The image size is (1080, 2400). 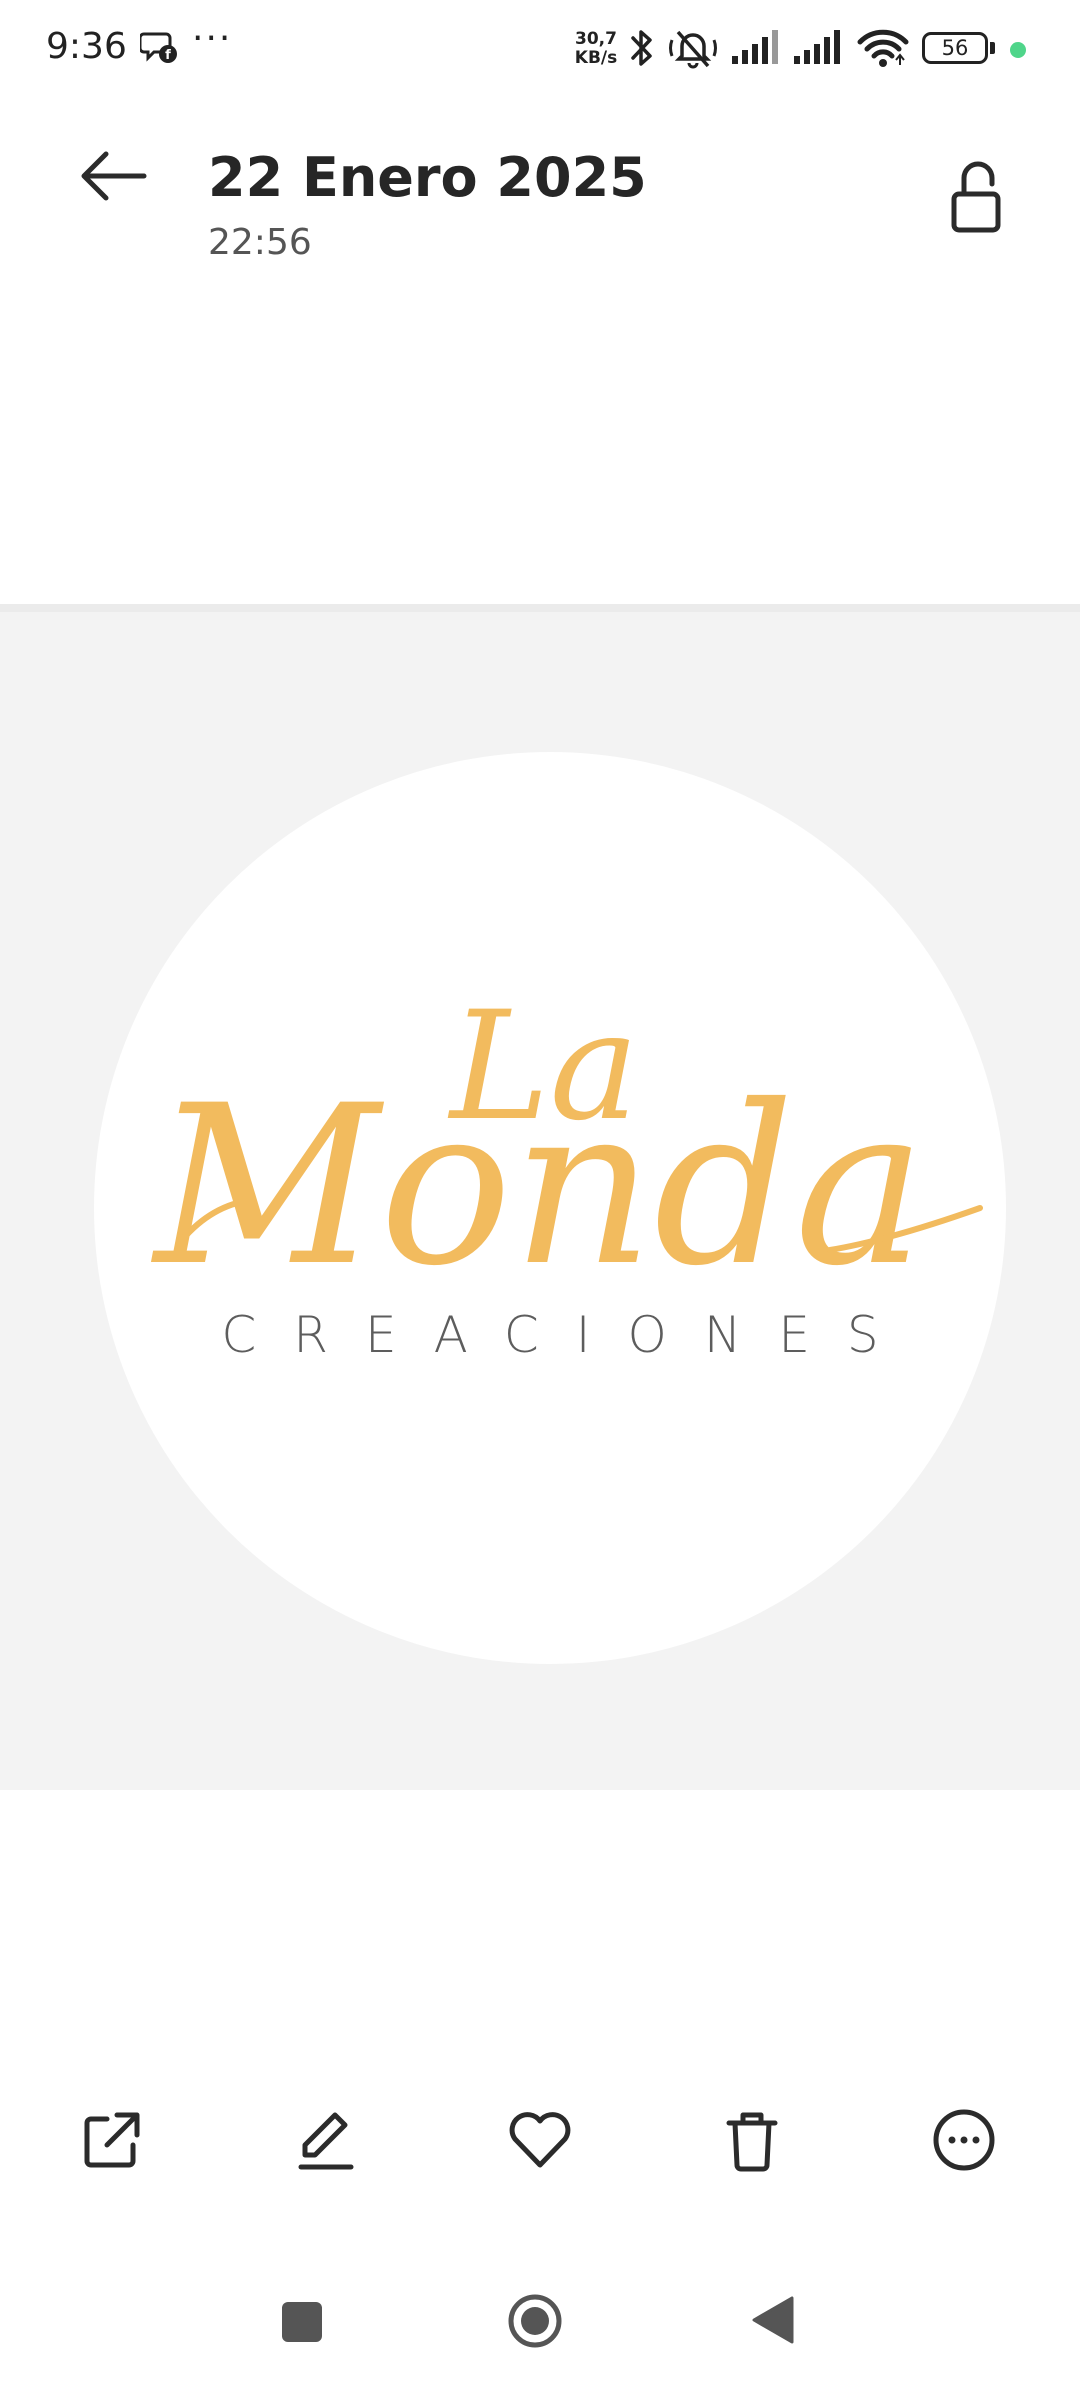 I want to click on bottom-toolbar, so click(x=540, y=2140).